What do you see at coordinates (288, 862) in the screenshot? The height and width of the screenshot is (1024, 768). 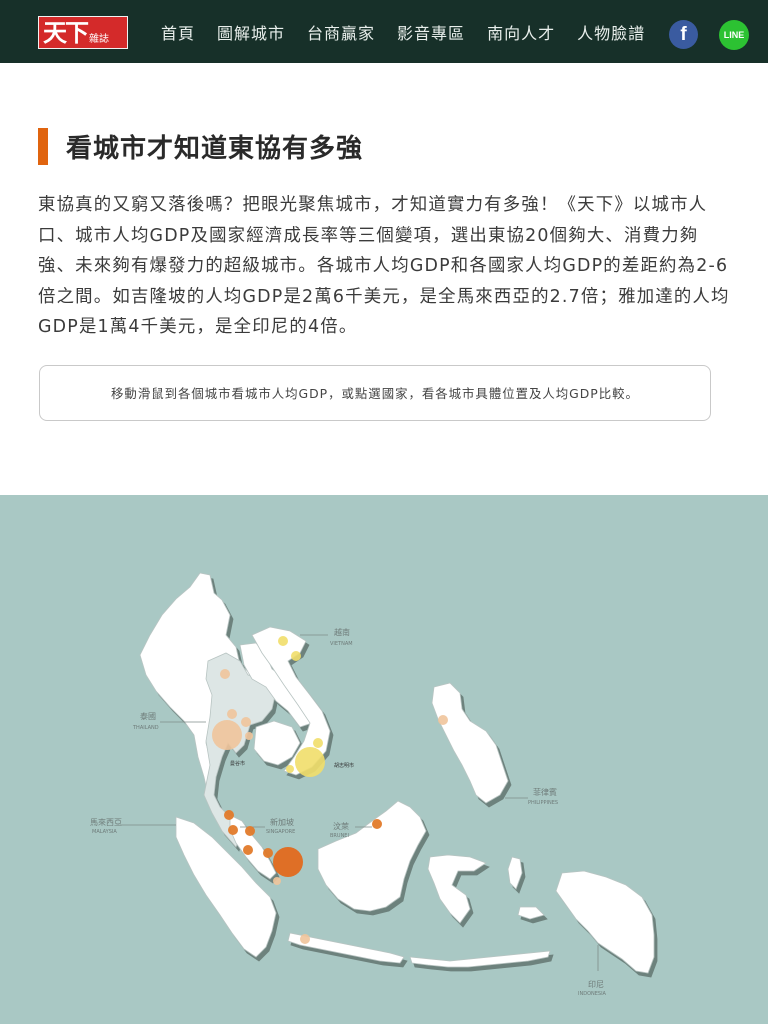 I see `city-bubble-singapore` at bounding box center [288, 862].